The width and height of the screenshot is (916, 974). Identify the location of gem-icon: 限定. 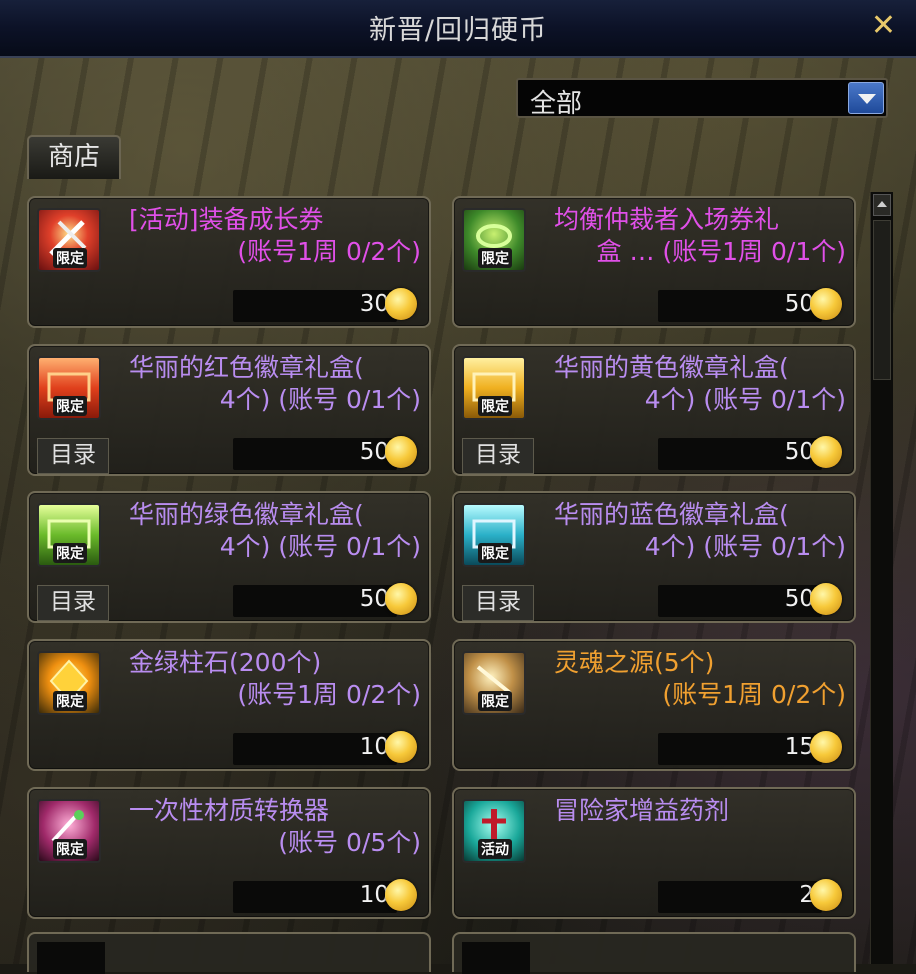
(69, 683).